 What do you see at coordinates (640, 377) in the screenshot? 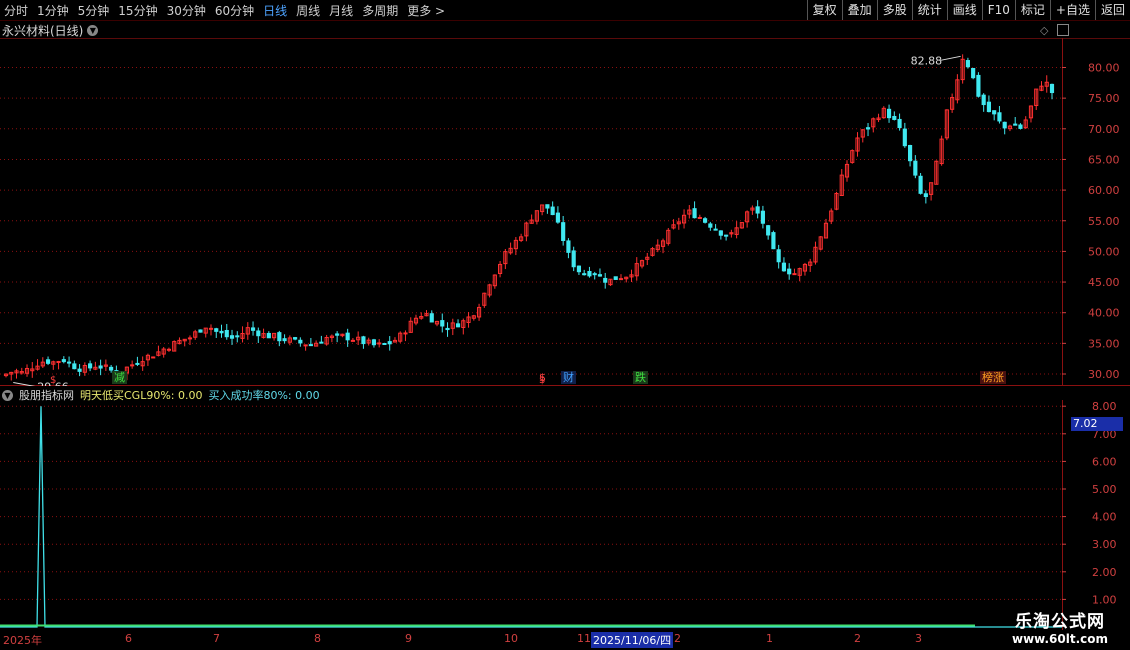
I see `event-marker-3: 跌` at bounding box center [640, 377].